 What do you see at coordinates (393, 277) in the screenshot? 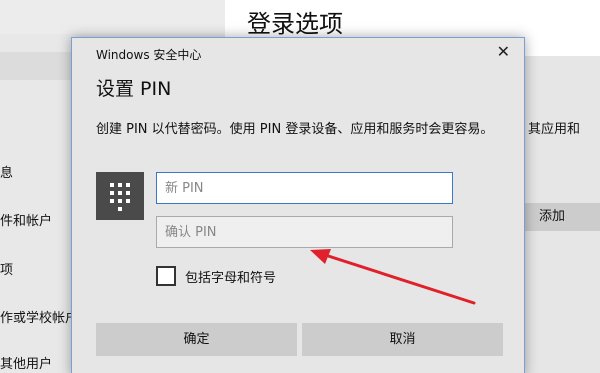
I see `arrow-annotation` at bounding box center [393, 277].